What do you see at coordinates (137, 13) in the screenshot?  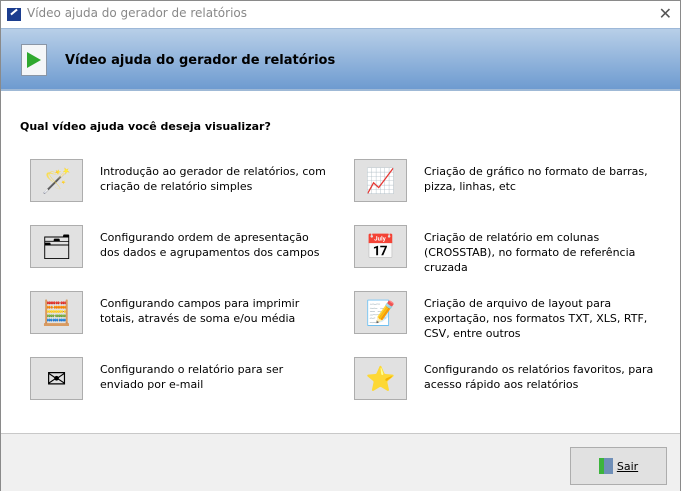 I see `window-title: Vídeo ajuda do gerador de relatórios` at bounding box center [137, 13].